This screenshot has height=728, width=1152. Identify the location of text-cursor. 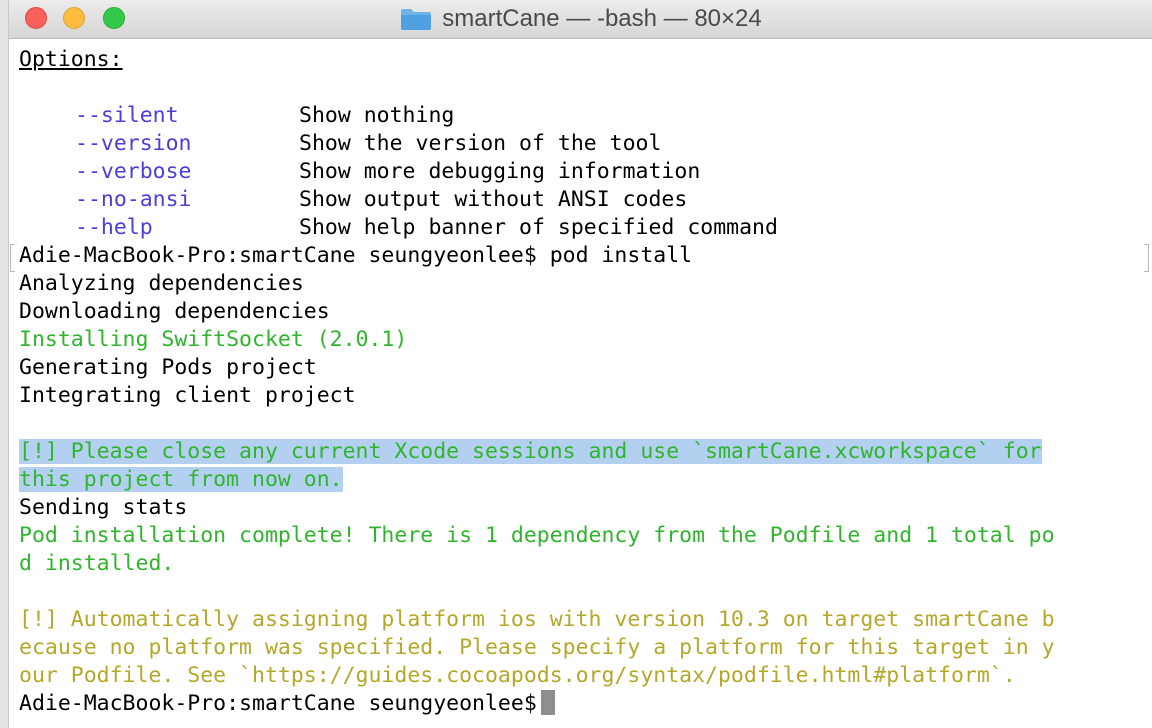
(547, 702).